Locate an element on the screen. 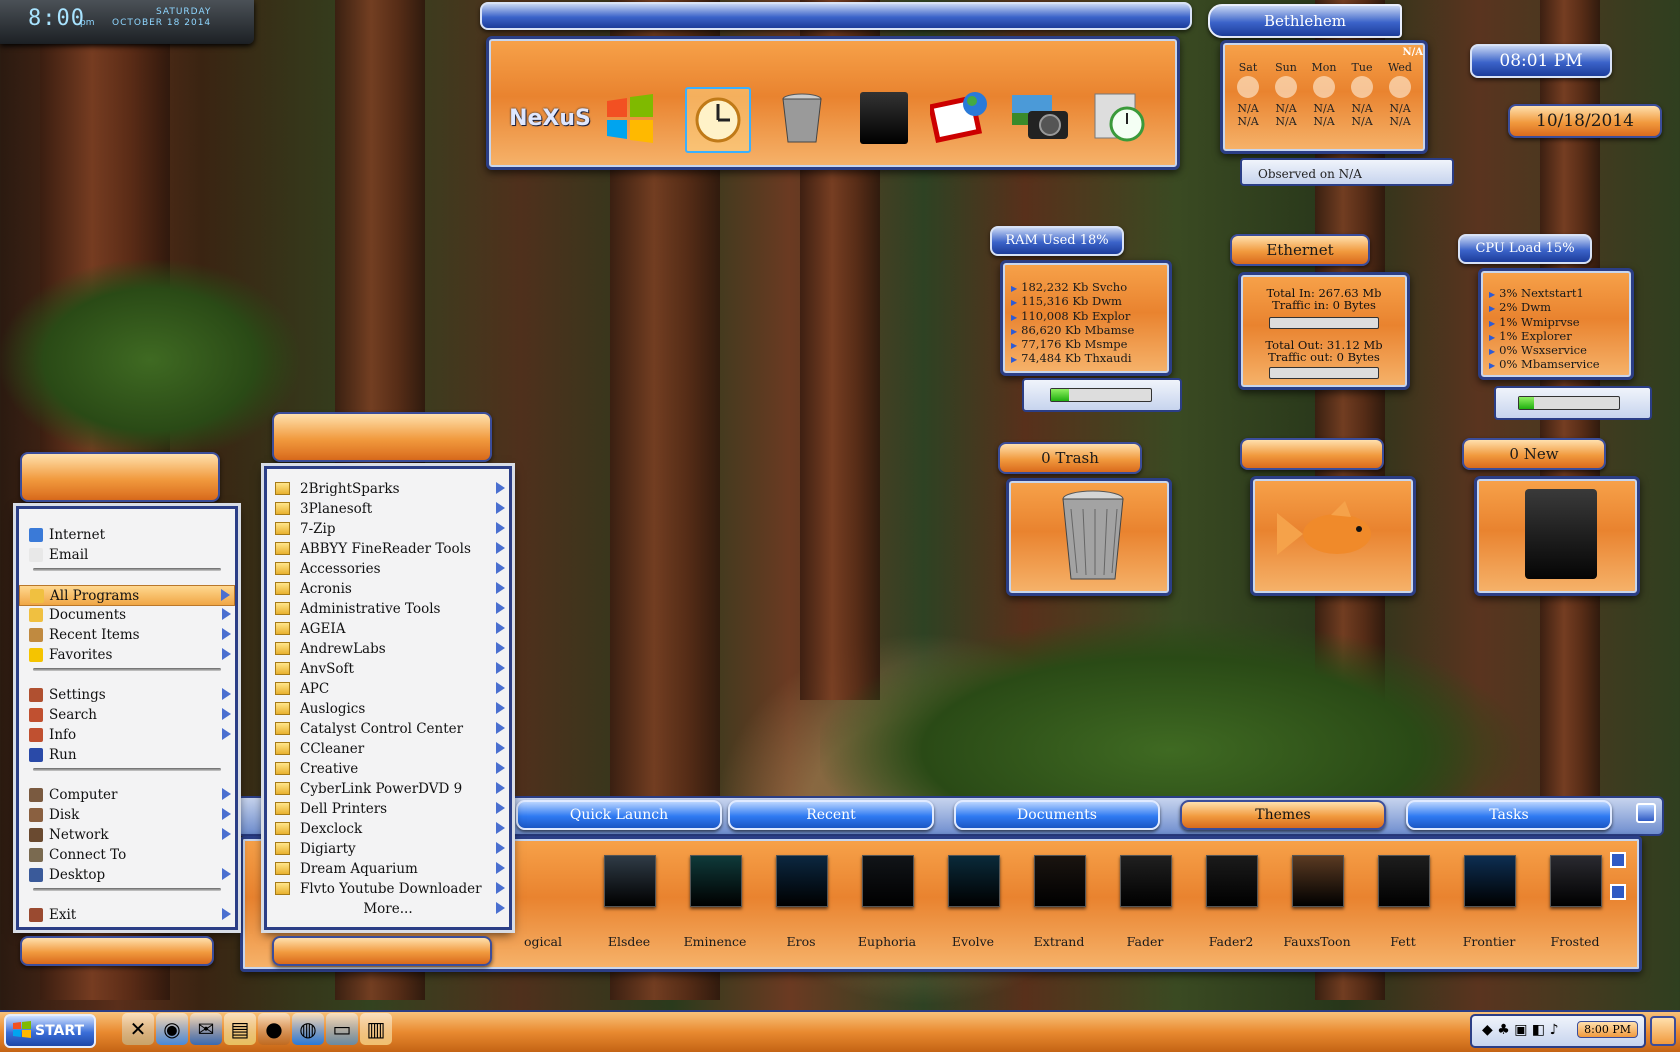 The image size is (1680, 1052). program-folder-item: AndrewLabs is located at coordinates (388, 648).